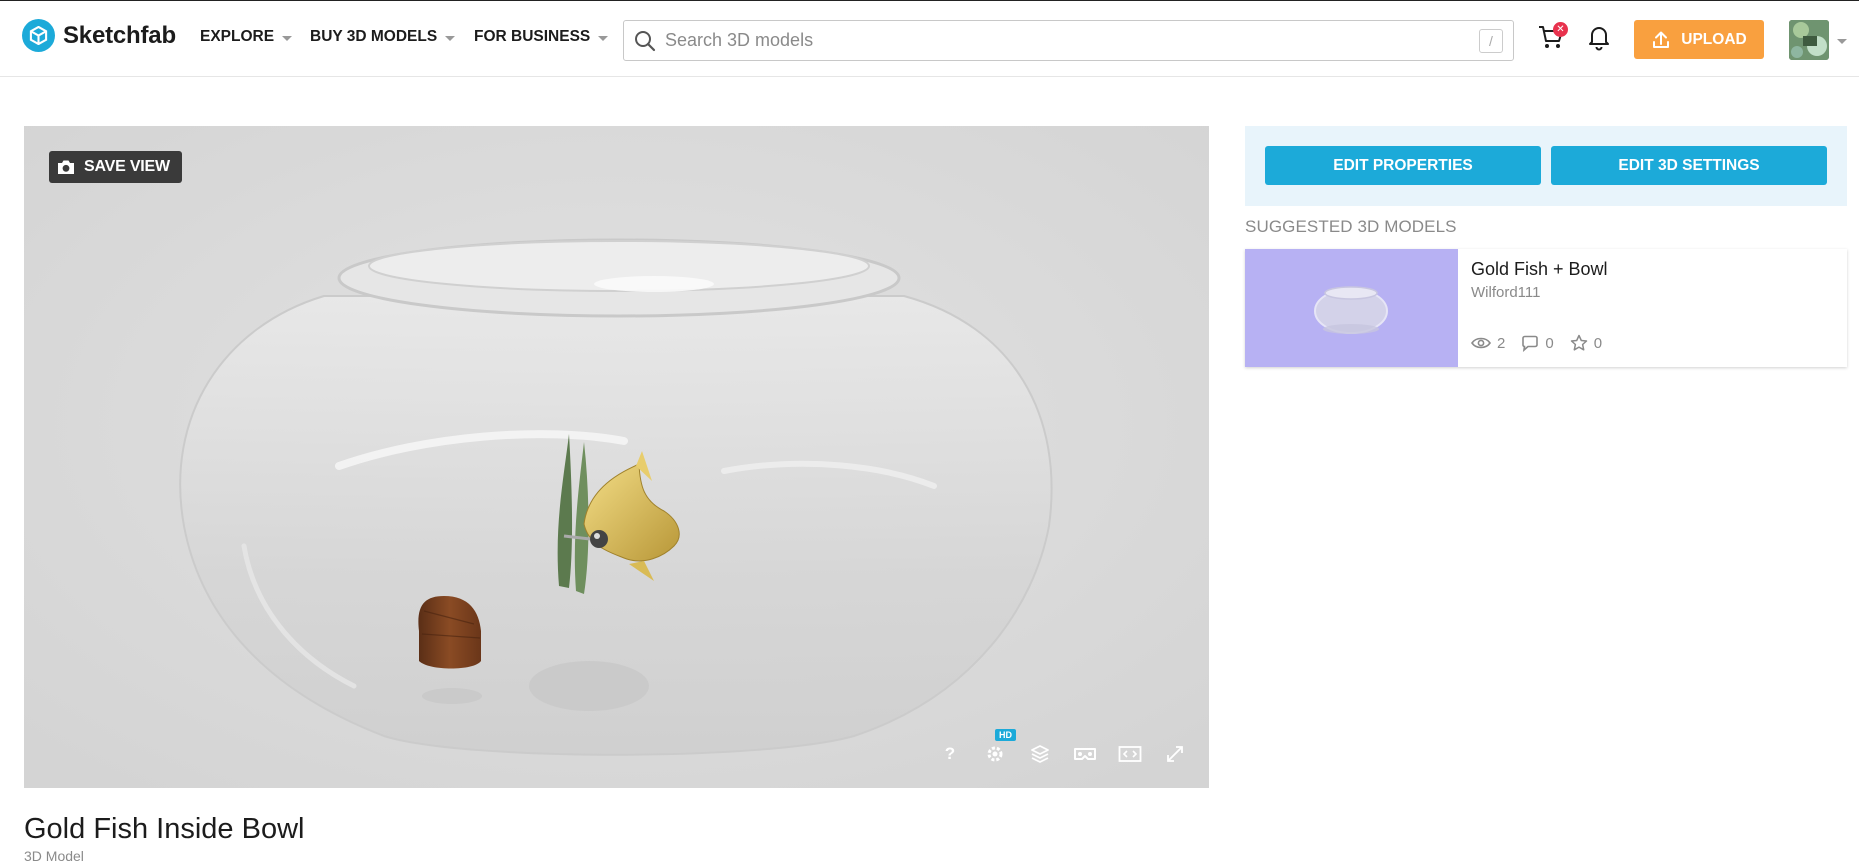 This screenshot has height=864, width=1859. Describe the element at coordinates (237, 36) in the screenshot. I see `nav-explore-label: EXPLORE` at that location.